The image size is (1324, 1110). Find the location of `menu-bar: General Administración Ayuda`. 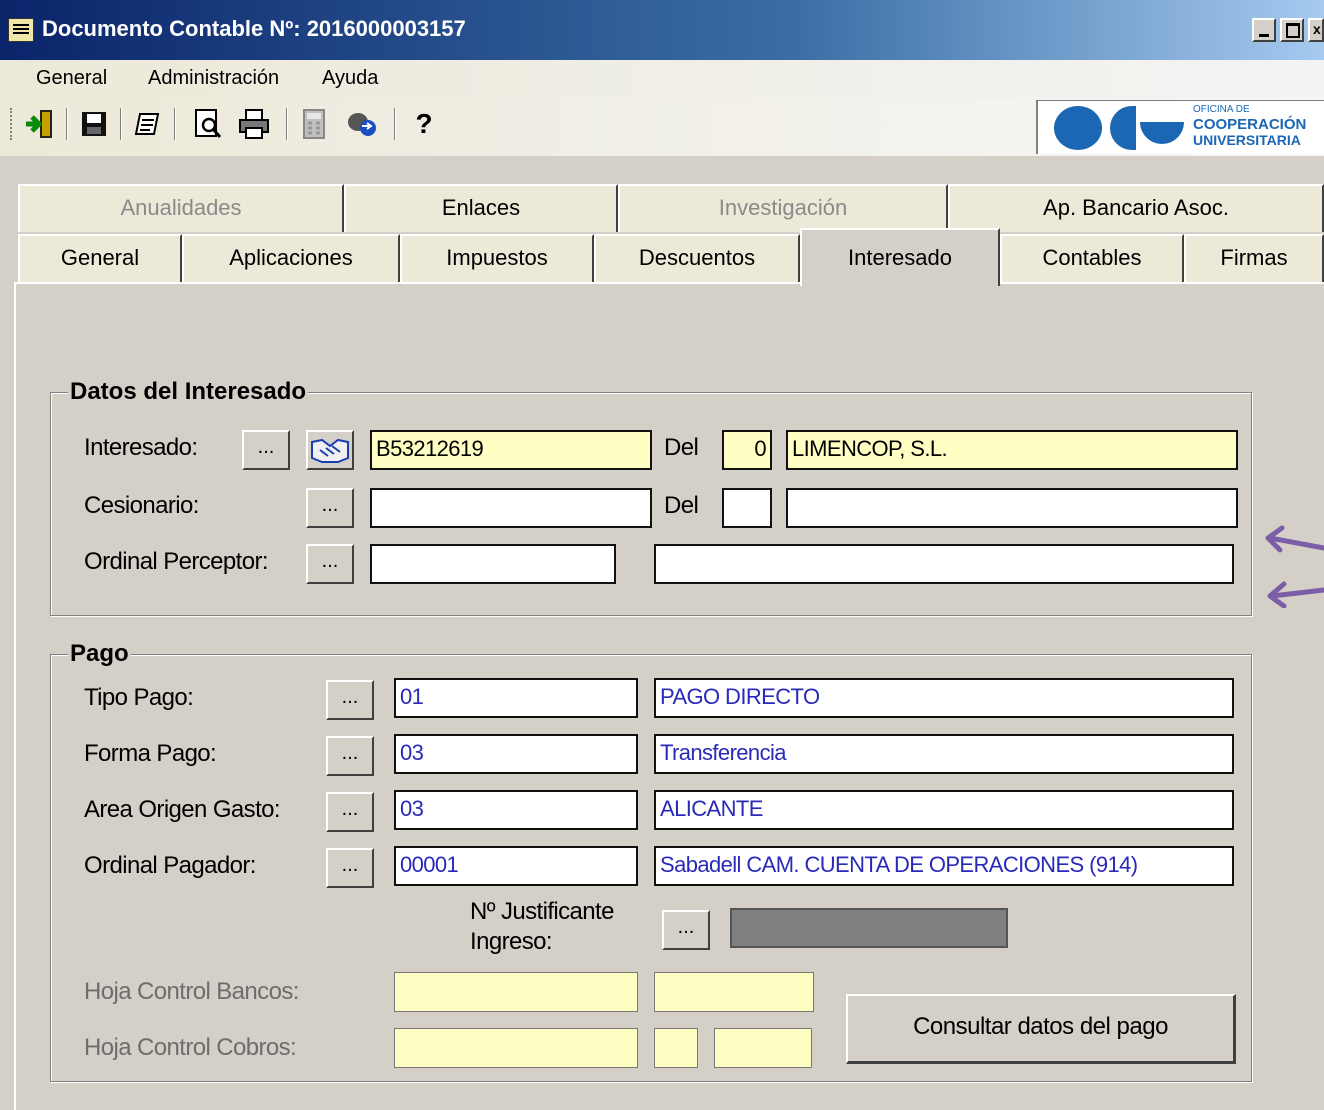

menu-bar: General Administración Ayuda is located at coordinates (662, 79).